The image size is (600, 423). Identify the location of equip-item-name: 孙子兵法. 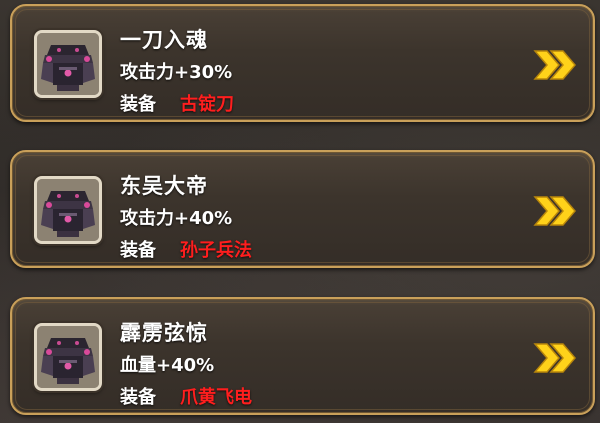
(216, 250).